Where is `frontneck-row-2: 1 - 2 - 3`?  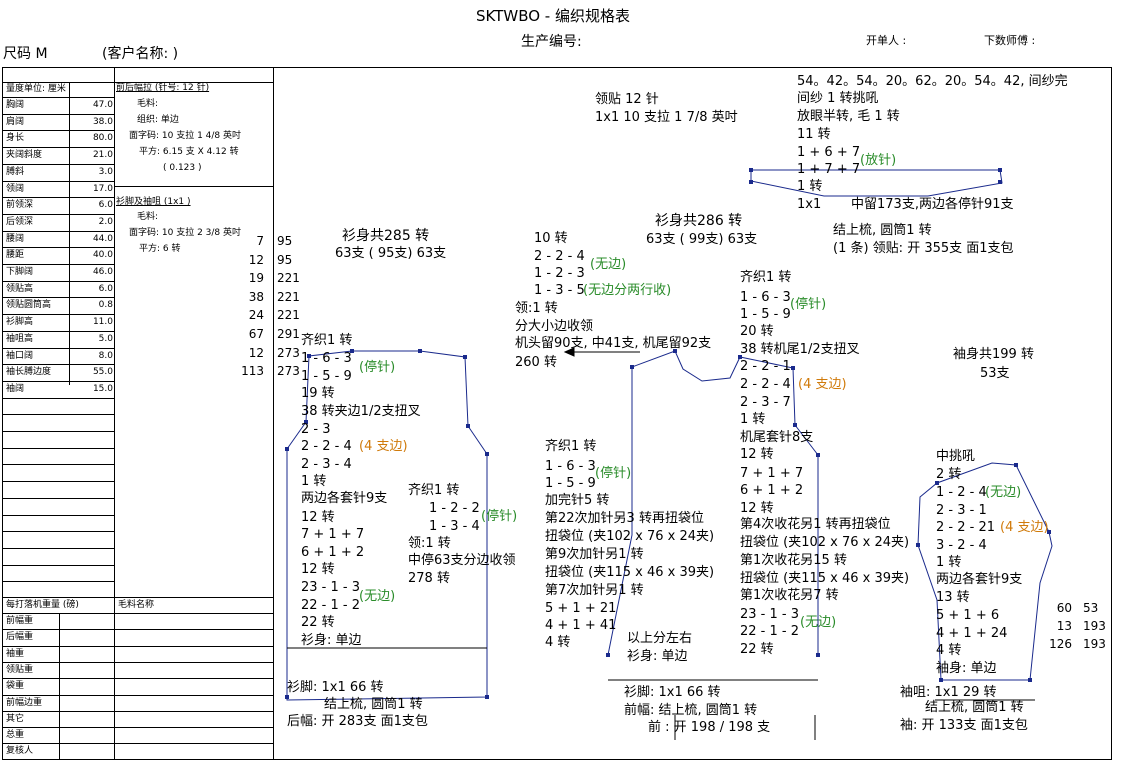
frontneck-row-2: 1 - 2 - 3 is located at coordinates (559, 273).